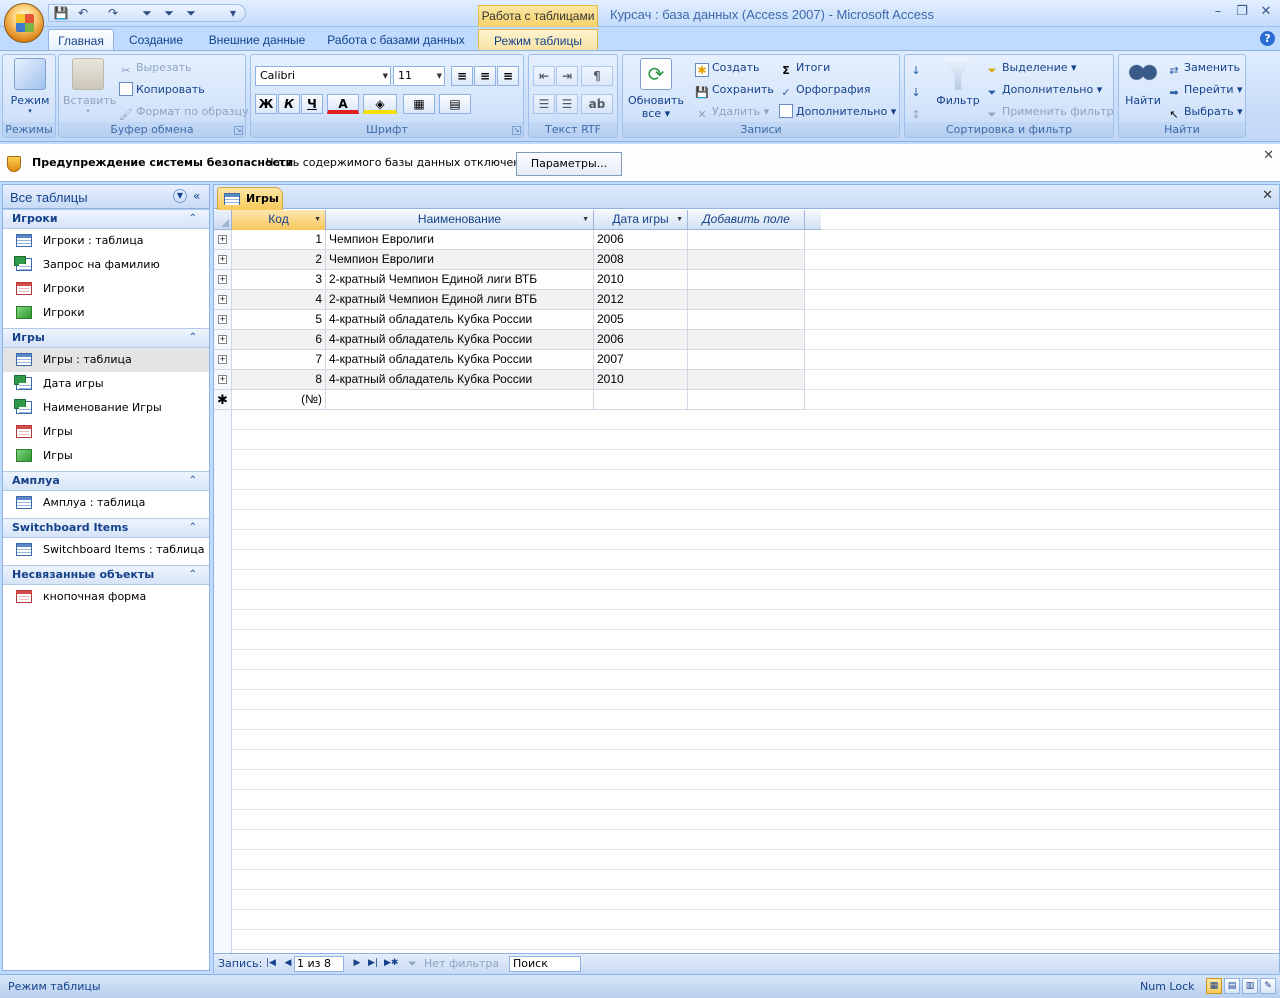  Describe the element at coordinates (460, 300) in the screenshot. I see `cell-name: 2-кратный Чемпион Единой лиги ВТБ` at that location.